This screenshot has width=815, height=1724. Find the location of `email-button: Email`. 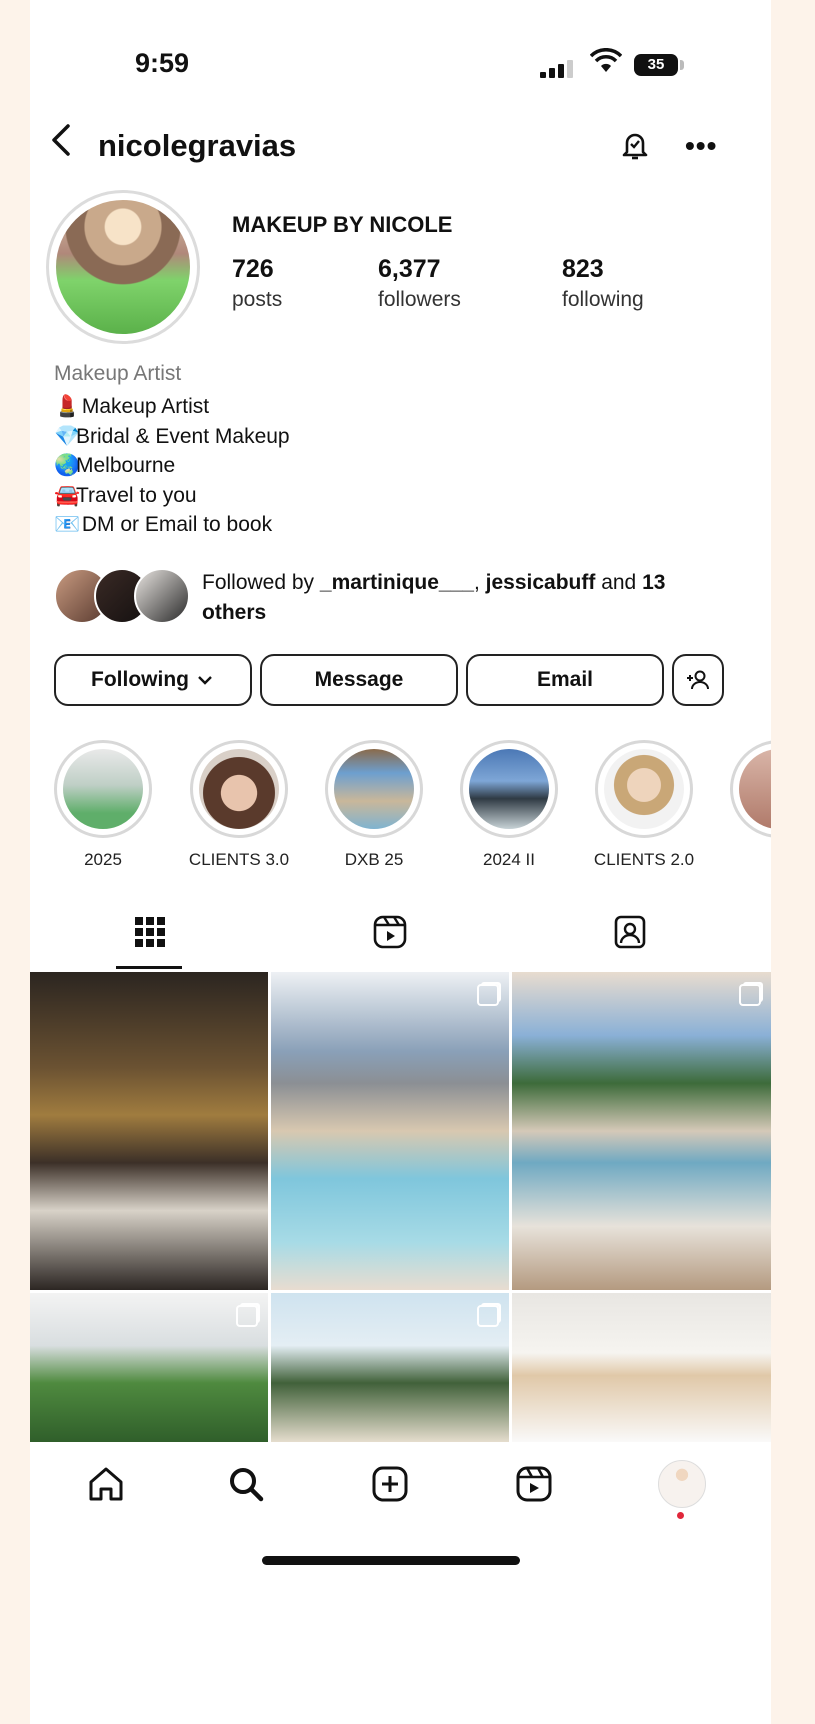

email-button: Email is located at coordinates (565, 680).